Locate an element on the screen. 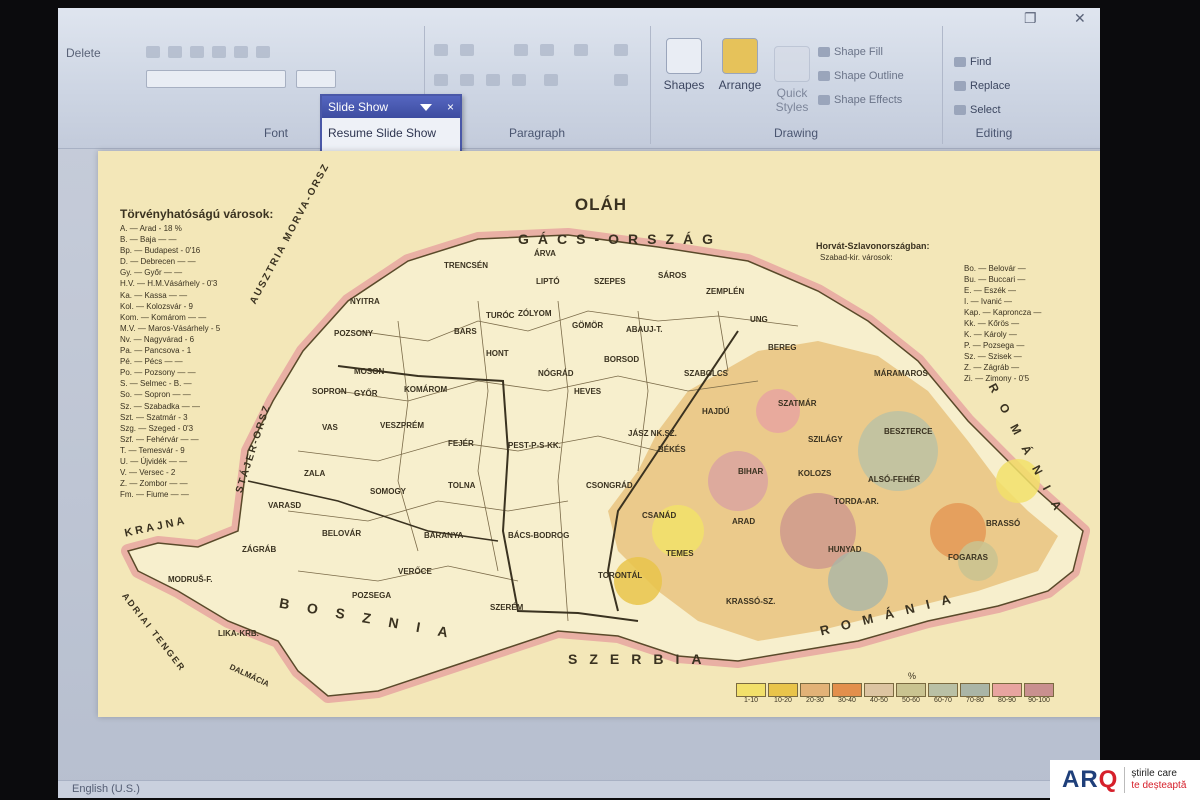 The width and height of the screenshot is (1200, 800). dropdown-arrow-icon is located at coordinates (426, 107).